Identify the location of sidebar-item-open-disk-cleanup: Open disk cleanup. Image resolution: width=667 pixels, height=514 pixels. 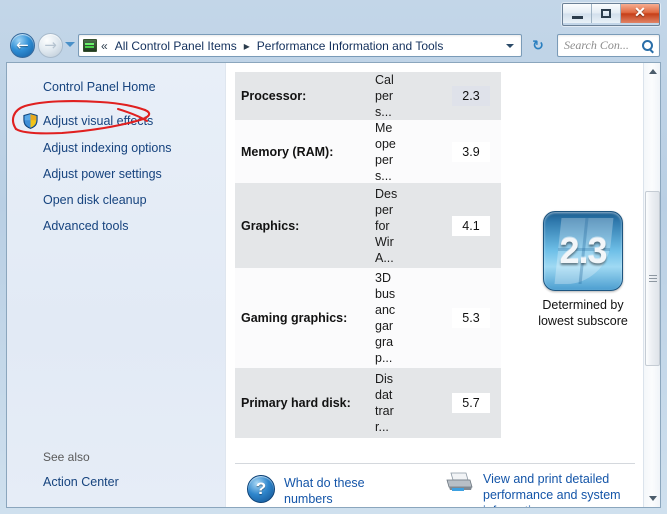
(95, 200).